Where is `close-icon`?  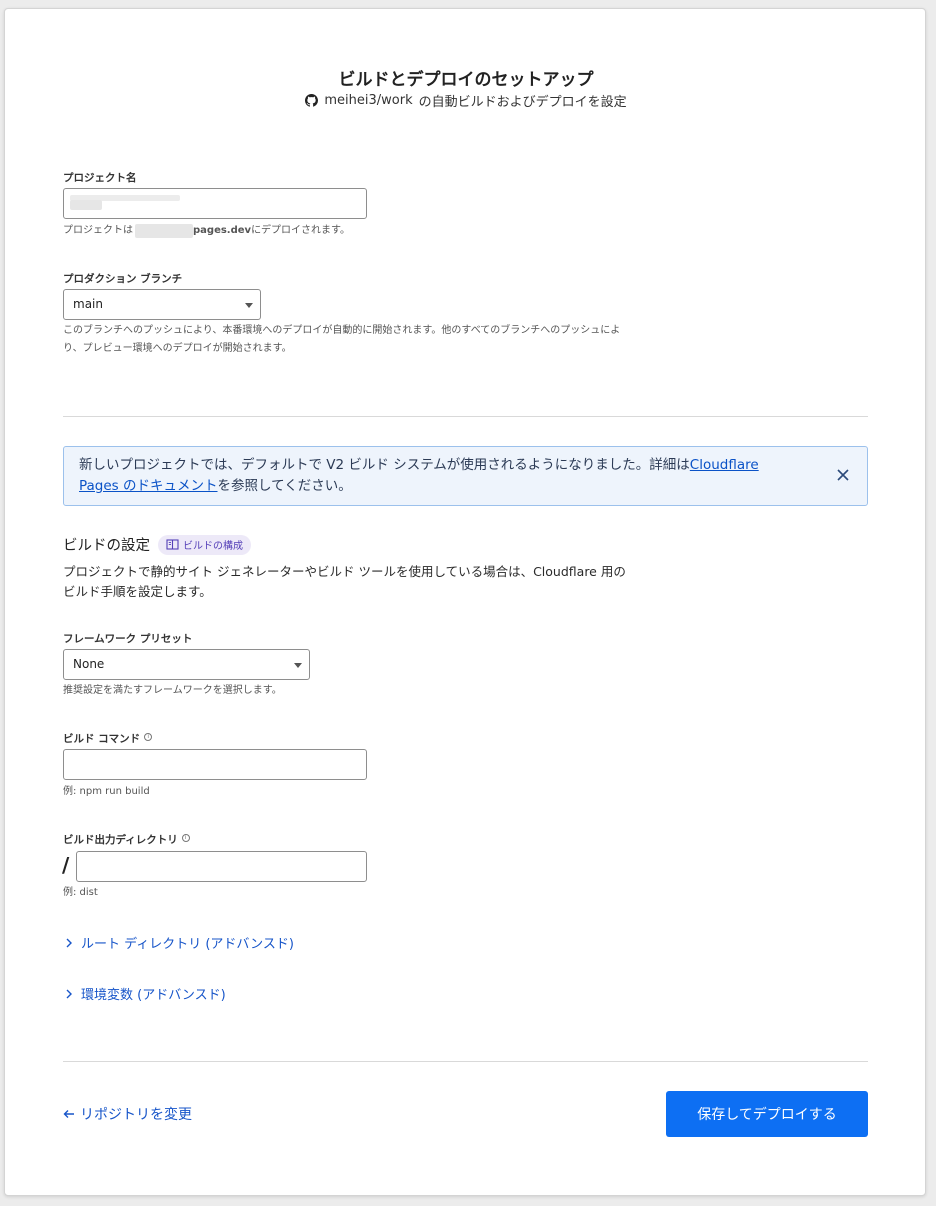 close-icon is located at coordinates (843, 475).